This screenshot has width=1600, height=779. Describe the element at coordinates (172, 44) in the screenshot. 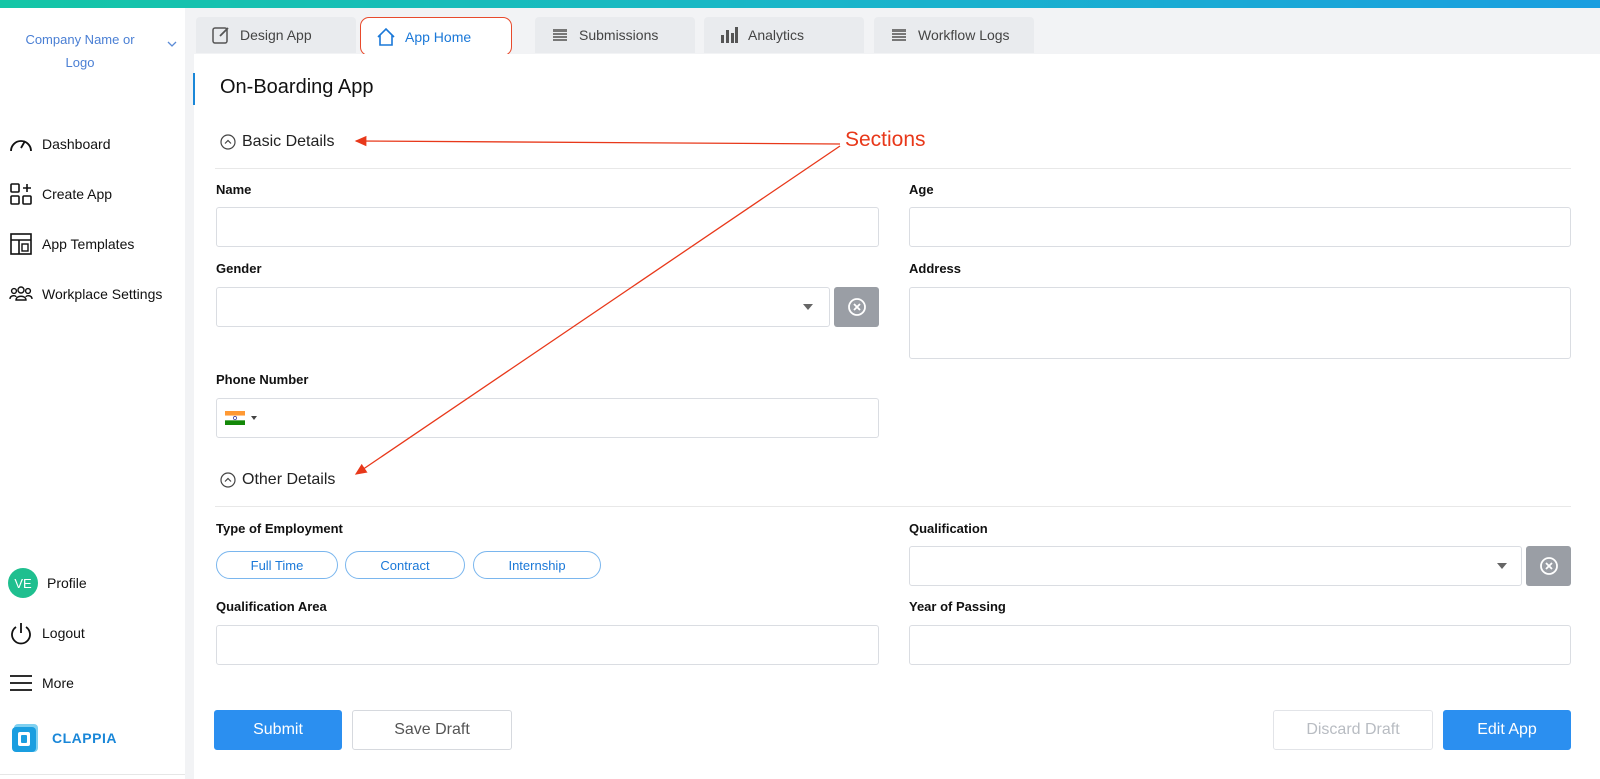

I see `chevron-down-icon` at that location.